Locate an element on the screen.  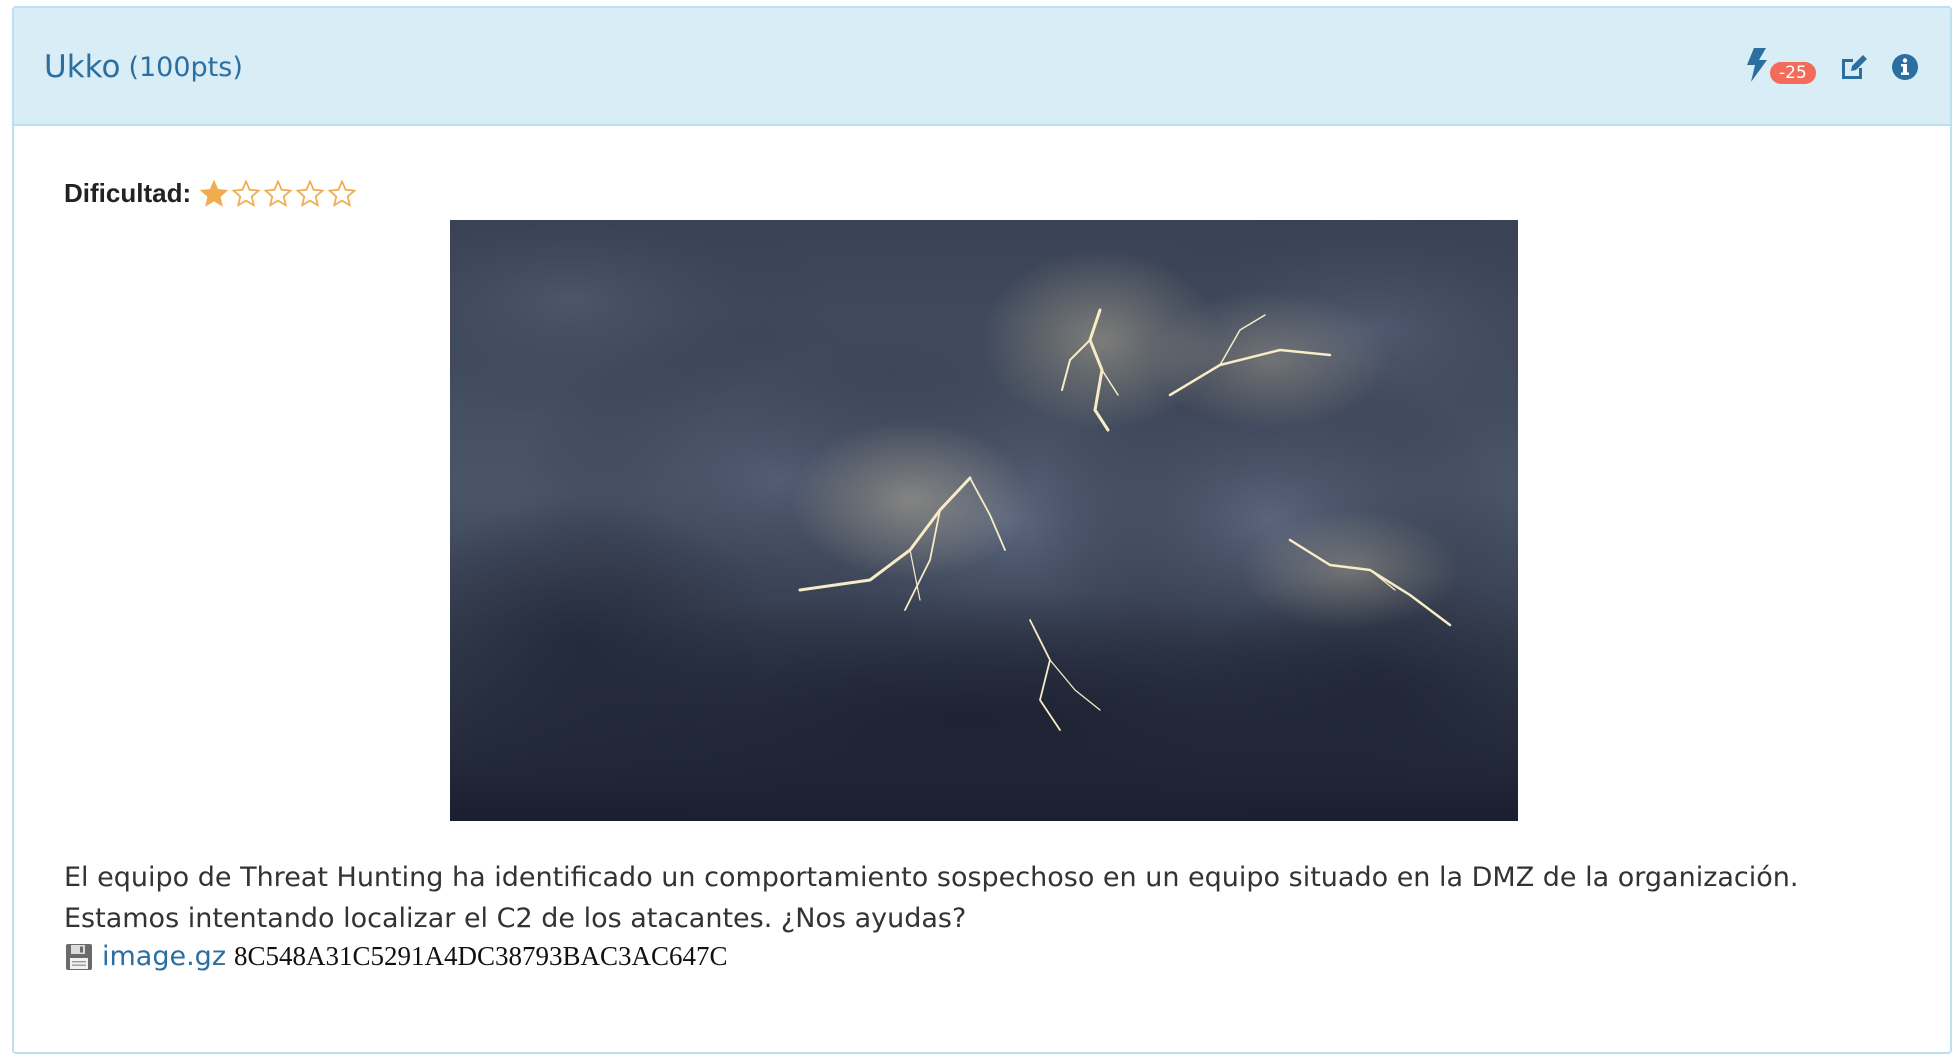
header-actions: -25 is located at coordinates (1834, 67).